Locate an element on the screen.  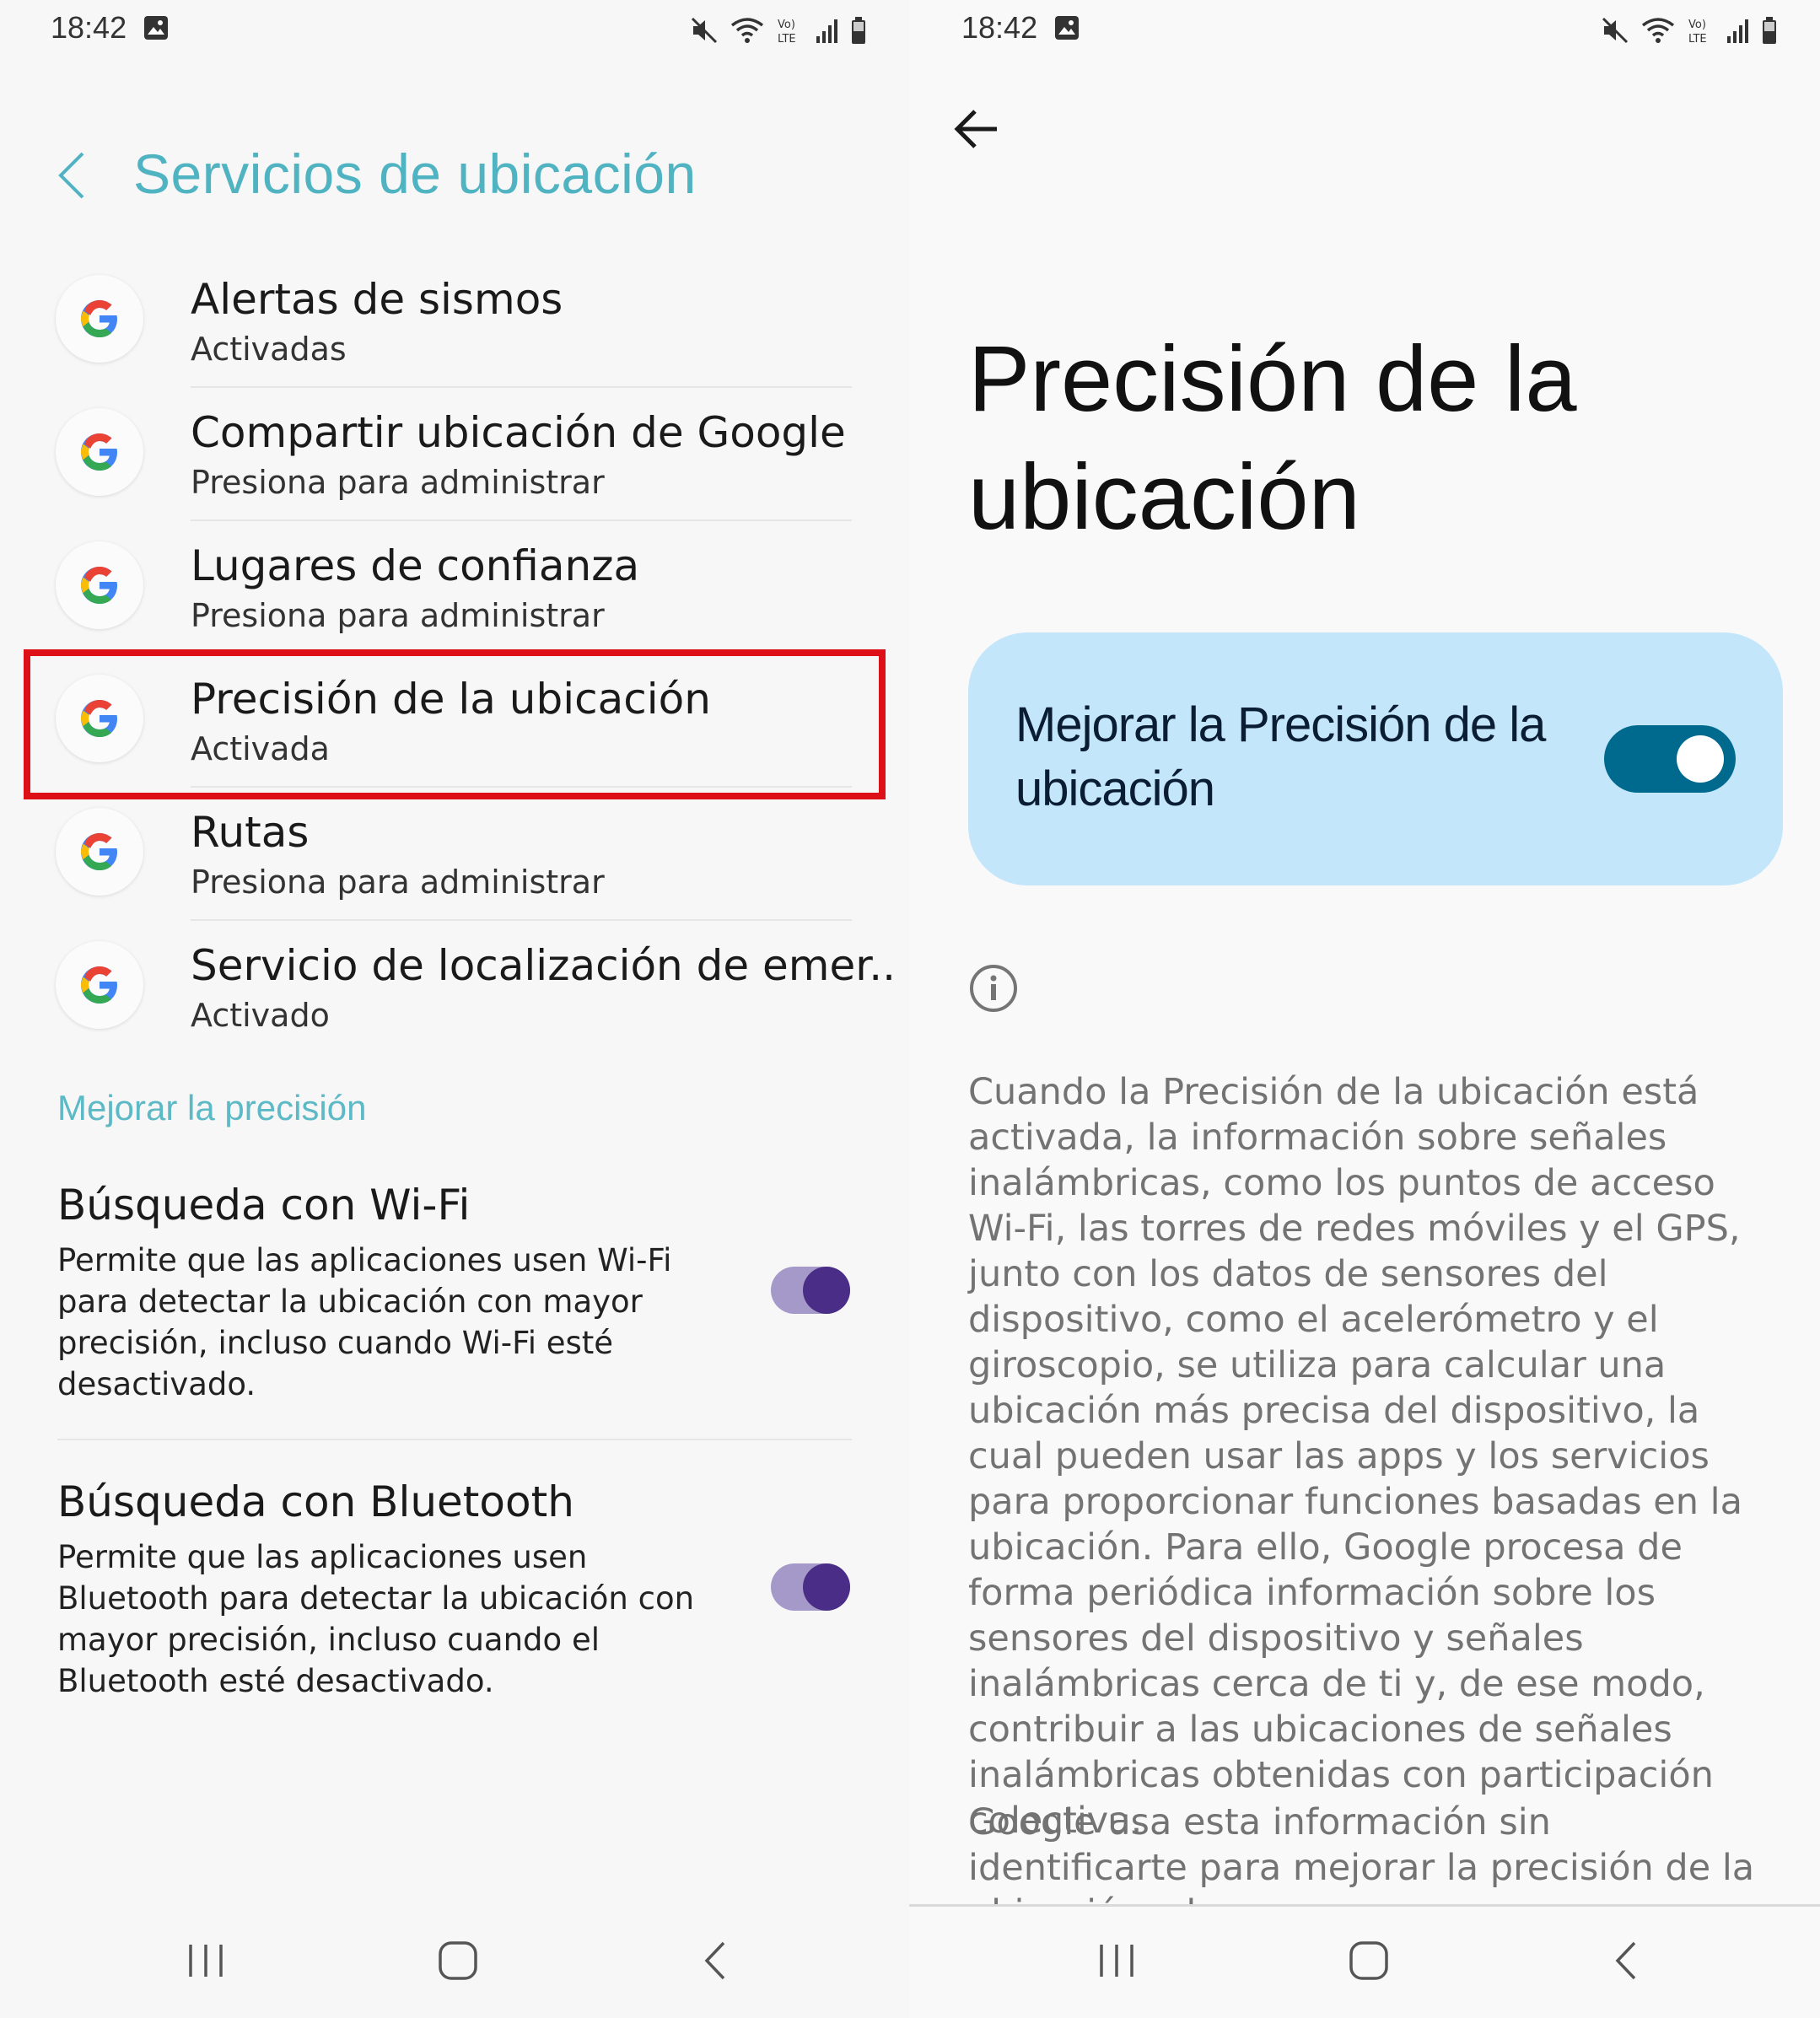
row-title: Lugares de confianza is located at coordinates (415, 565).